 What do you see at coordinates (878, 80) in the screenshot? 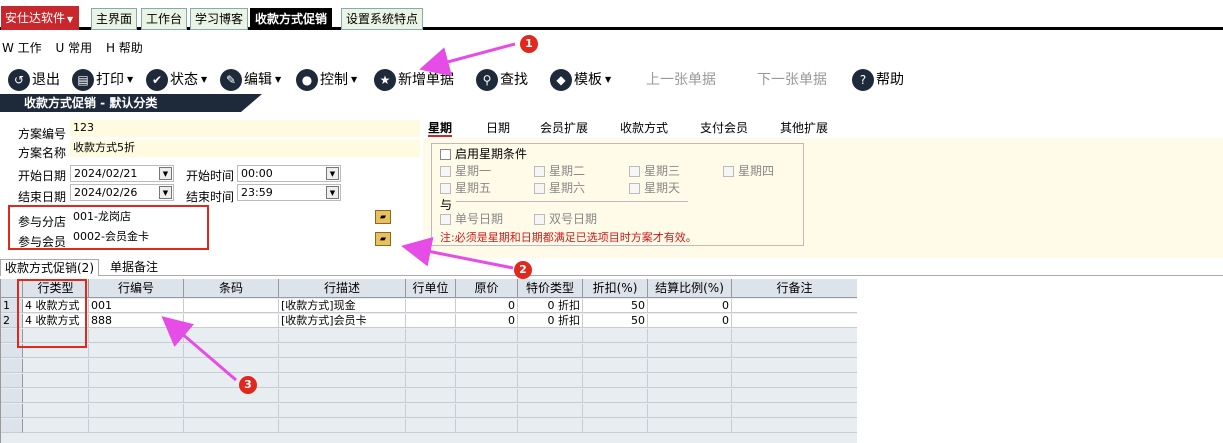
I see `help-button: ? 帮助` at bounding box center [878, 80].